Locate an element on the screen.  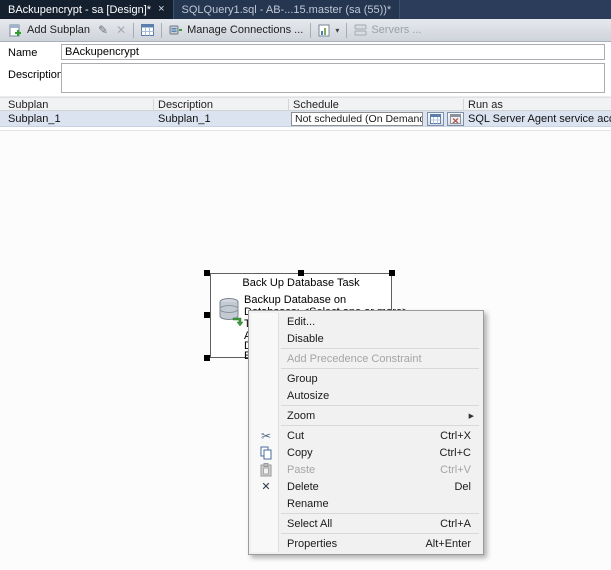
task-title: Back Up Database Task is located at coordinates (301, 283).